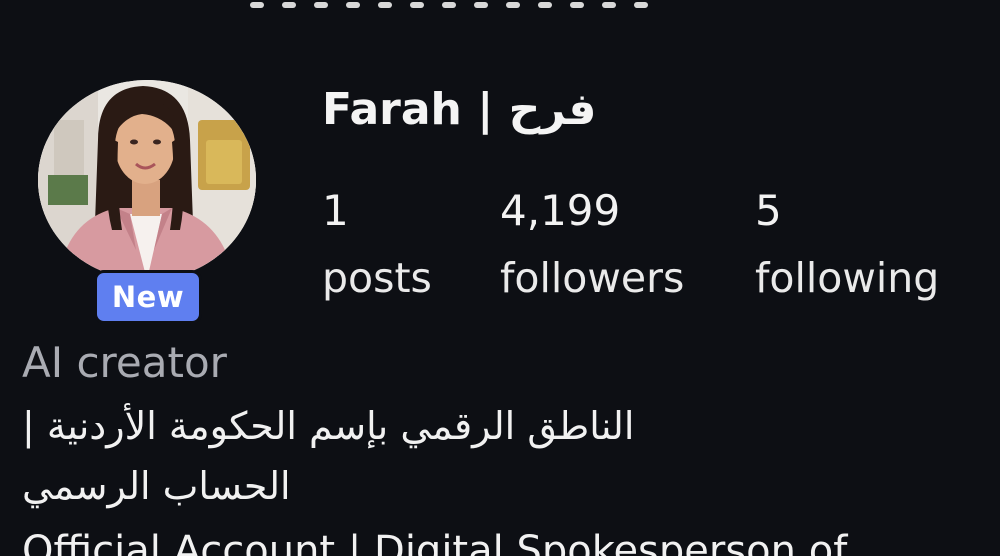 The width and height of the screenshot is (1000, 556). I want to click on new-badge: New, so click(148, 297).